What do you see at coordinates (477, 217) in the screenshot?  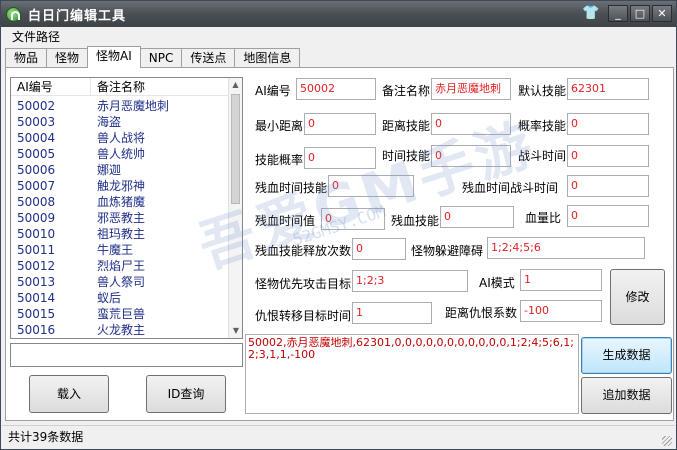 I see `lowhp-skill-field: 0` at bounding box center [477, 217].